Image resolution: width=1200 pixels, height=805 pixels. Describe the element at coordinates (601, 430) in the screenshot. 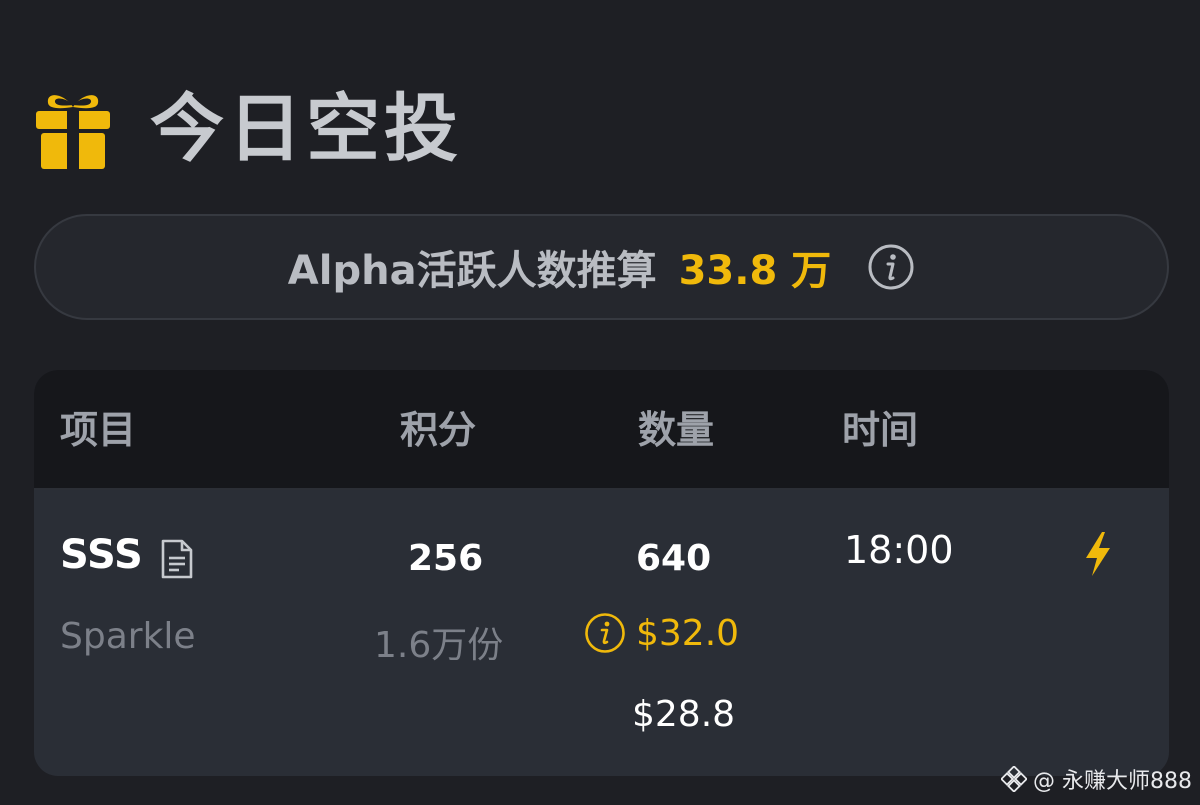

I see `table-header: 项目 积分 数量 时间` at that location.